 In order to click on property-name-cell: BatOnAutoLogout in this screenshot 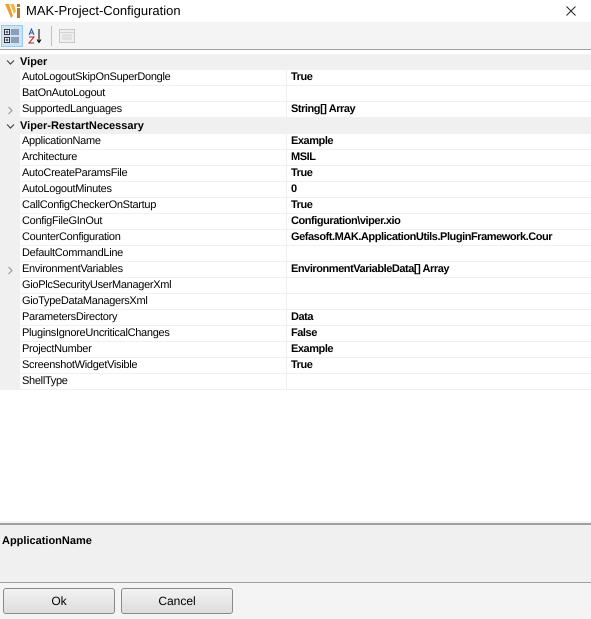, I will do `click(153, 94)`.